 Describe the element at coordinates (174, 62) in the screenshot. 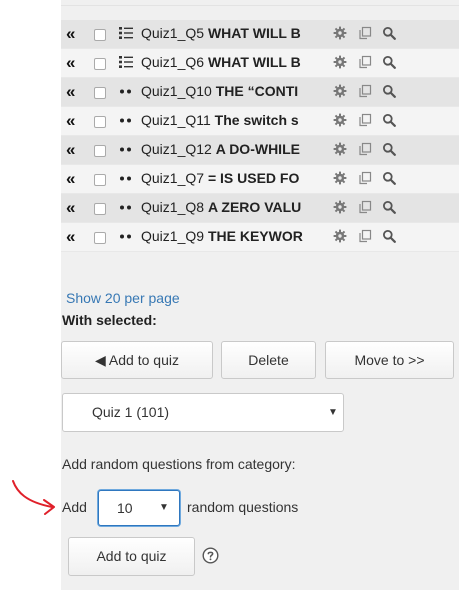

I see `question-name-prefix: Quiz1_Q6` at that location.